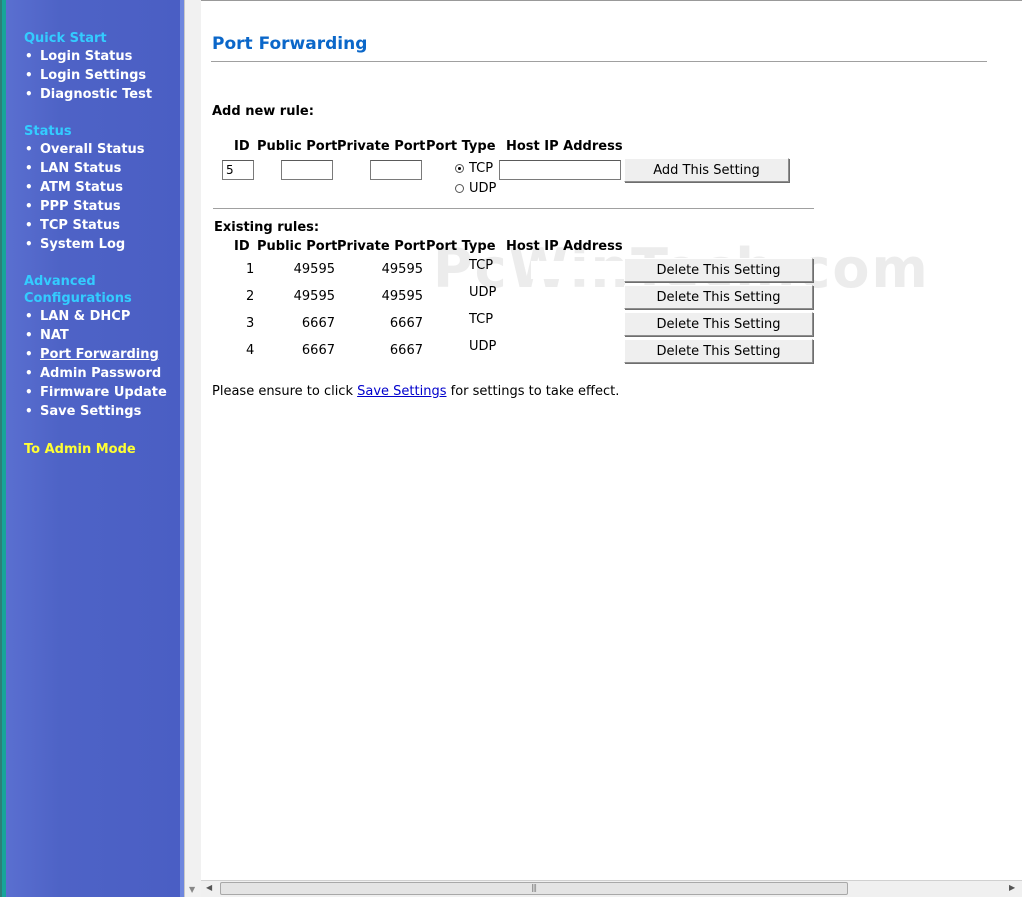  I want to click on rule-id: 2, so click(250, 296).